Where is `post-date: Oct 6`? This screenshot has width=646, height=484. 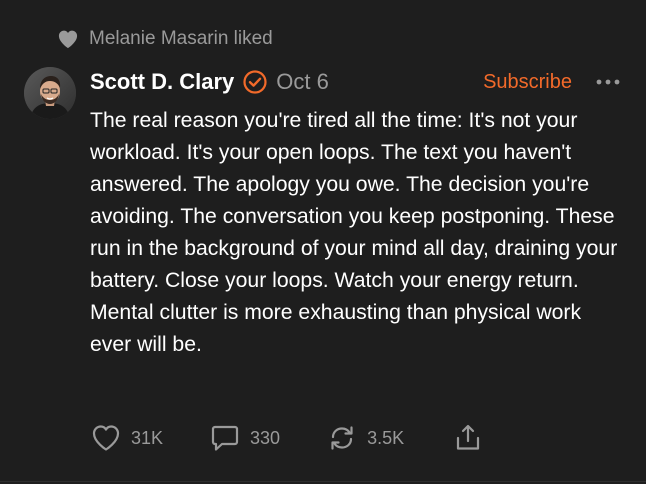 post-date: Oct 6 is located at coordinates (302, 82).